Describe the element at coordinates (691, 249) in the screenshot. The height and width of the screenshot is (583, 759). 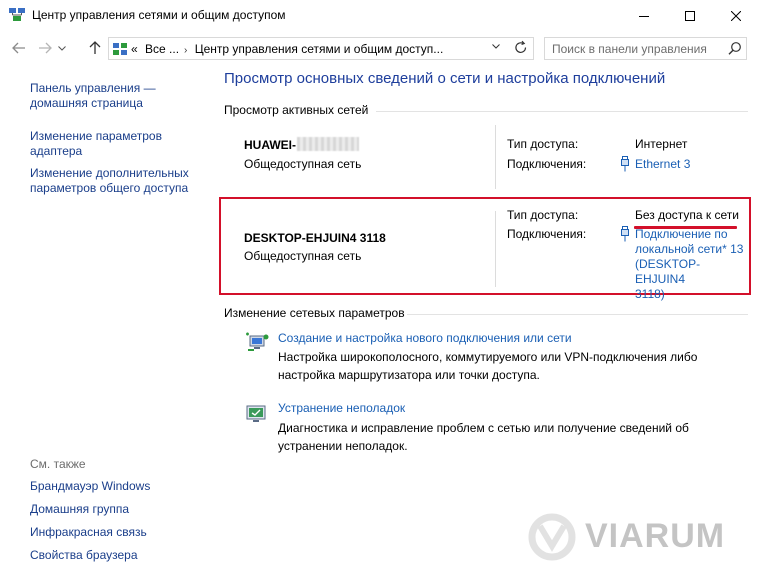
I see `link-line: локальной сети* 13` at that location.